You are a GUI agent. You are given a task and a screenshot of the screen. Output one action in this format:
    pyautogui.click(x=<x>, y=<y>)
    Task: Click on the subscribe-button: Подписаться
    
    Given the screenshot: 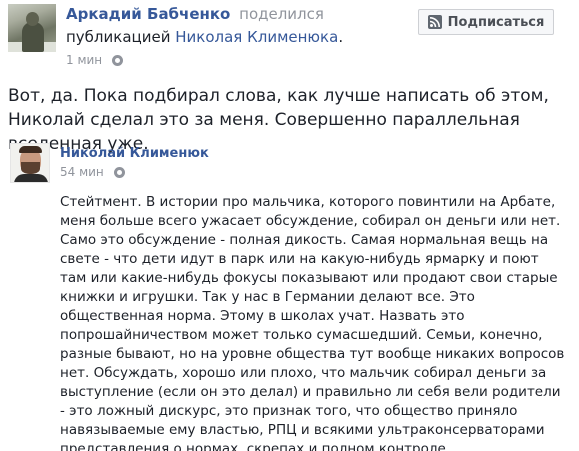 What is the action you would take?
    pyautogui.click(x=486, y=22)
    